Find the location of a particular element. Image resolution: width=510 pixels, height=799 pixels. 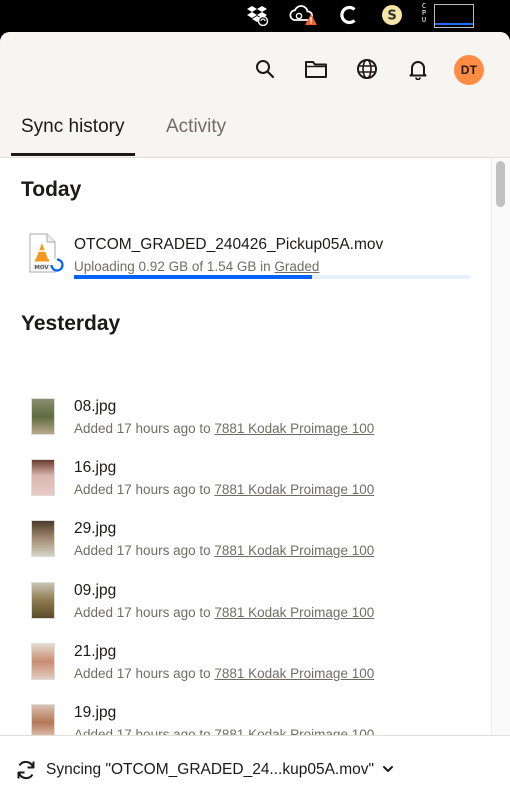

item-filename: 29.jpg is located at coordinates (95, 529).